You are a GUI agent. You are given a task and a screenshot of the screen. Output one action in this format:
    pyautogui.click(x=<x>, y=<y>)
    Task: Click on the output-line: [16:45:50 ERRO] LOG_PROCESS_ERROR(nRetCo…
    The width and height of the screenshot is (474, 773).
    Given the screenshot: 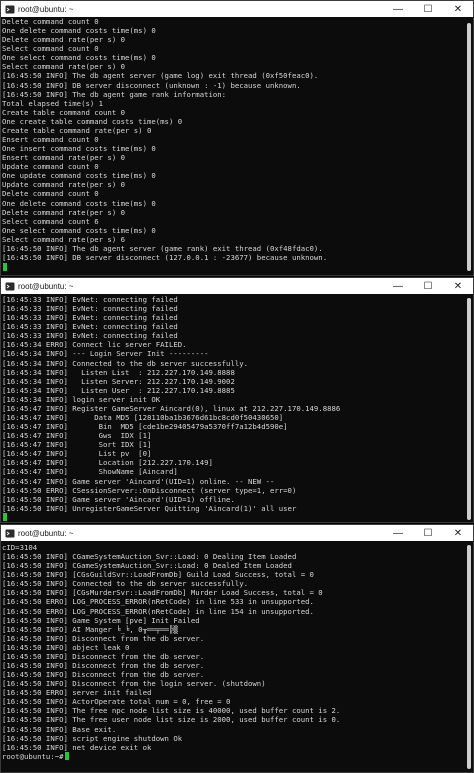 What is the action you would take?
    pyautogui.click(x=158, y=611)
    